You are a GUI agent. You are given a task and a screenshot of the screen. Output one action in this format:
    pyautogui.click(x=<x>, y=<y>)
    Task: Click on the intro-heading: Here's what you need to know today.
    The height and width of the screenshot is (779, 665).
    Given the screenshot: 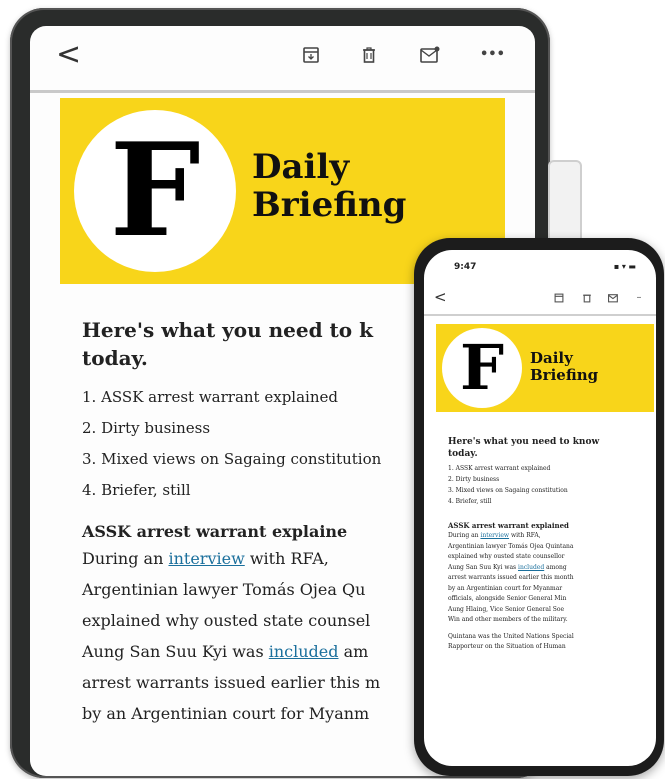 What is the action you would take?
    pyautogui.click(x=548, y=448)
    